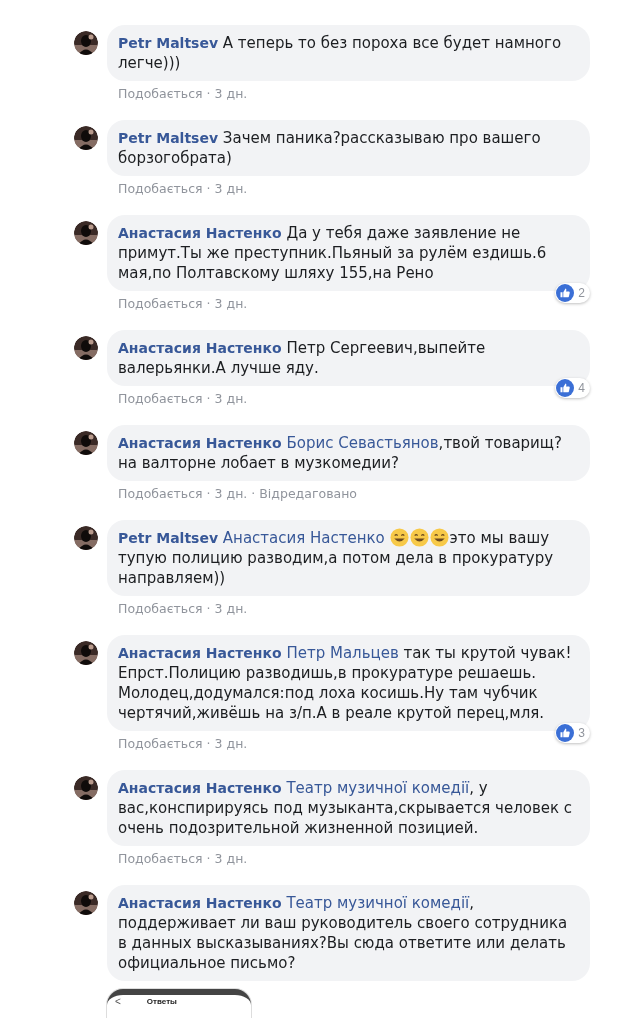 The height and width of the screenshot is (1018, 620). I want to click on comment-text: Анастасия Настенко Борис Севастьянов,твой товарищ?на валторне лобает в музкомедии?, so click(340, 453).